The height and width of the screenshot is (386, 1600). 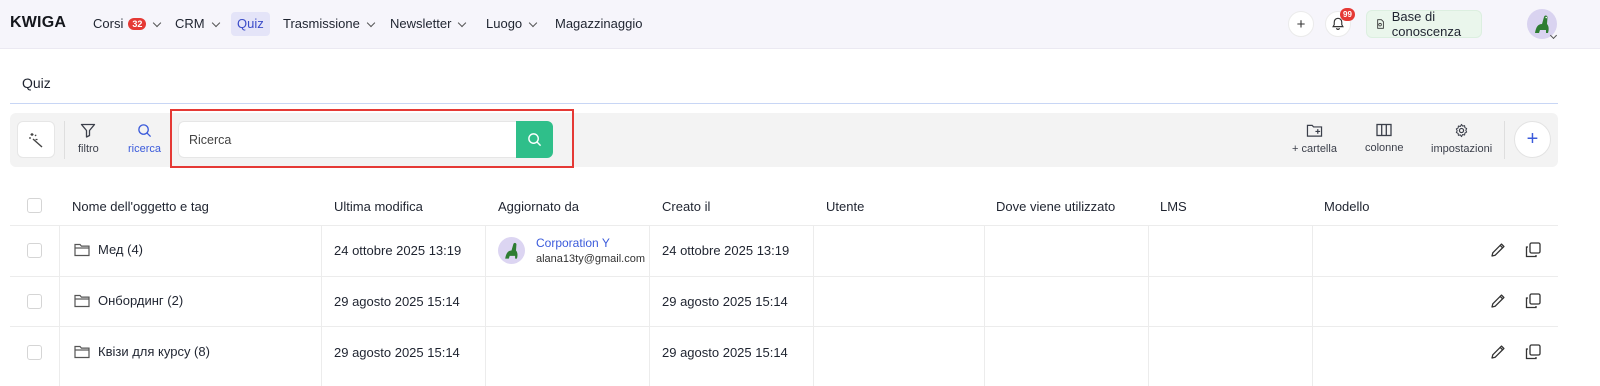 What do you see at coordinates (140, 206) in the screenshot?
I see `column-header-name: Nome dell'oggetto e tag` at bounding box center [140, 206].